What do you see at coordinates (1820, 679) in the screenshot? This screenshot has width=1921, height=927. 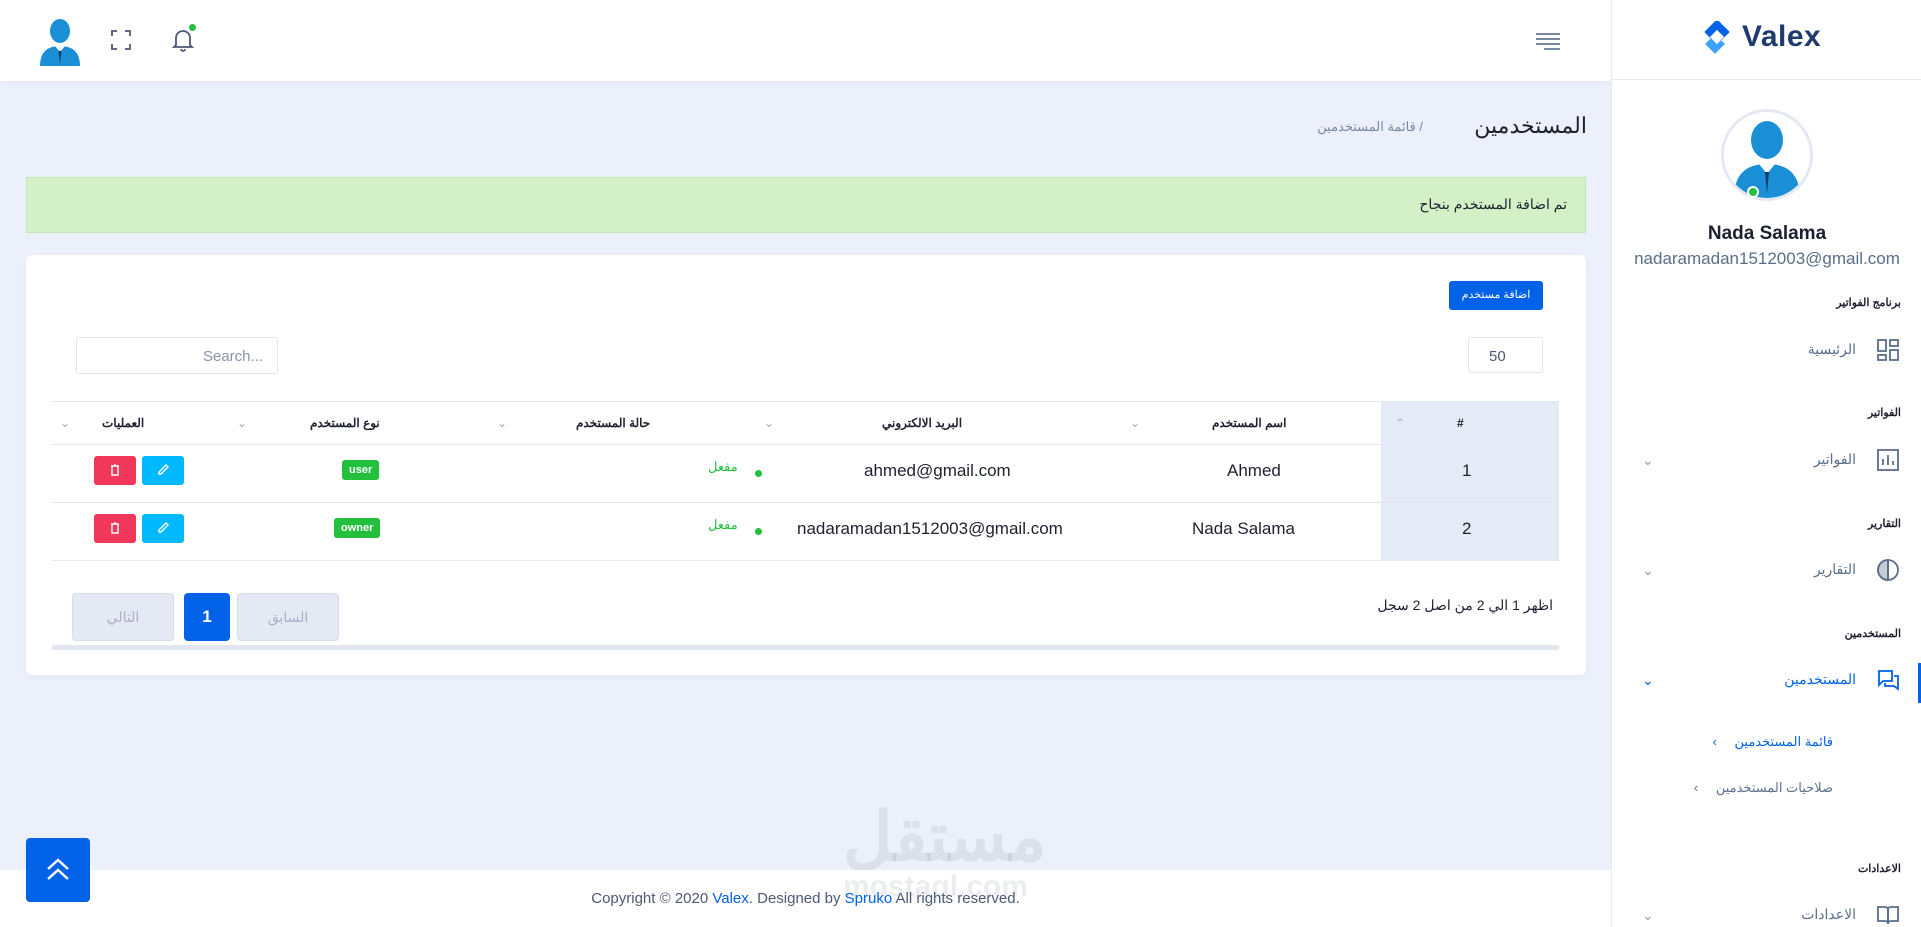 I see `sidebar-item-label: المستخدمين` at bounding box center [1820, 679].